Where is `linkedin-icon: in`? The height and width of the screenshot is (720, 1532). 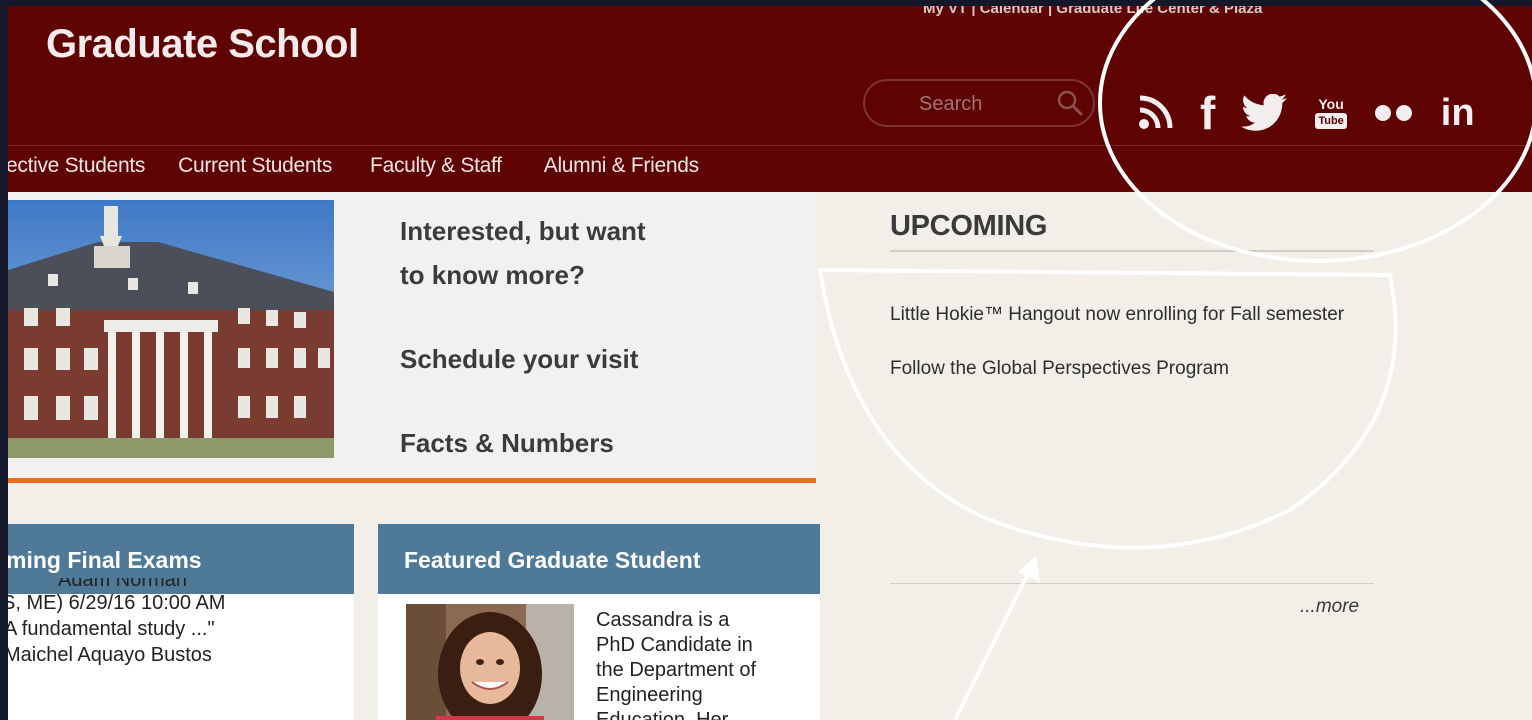 linkedin-icon: in is located at coordinates (1458, 113).